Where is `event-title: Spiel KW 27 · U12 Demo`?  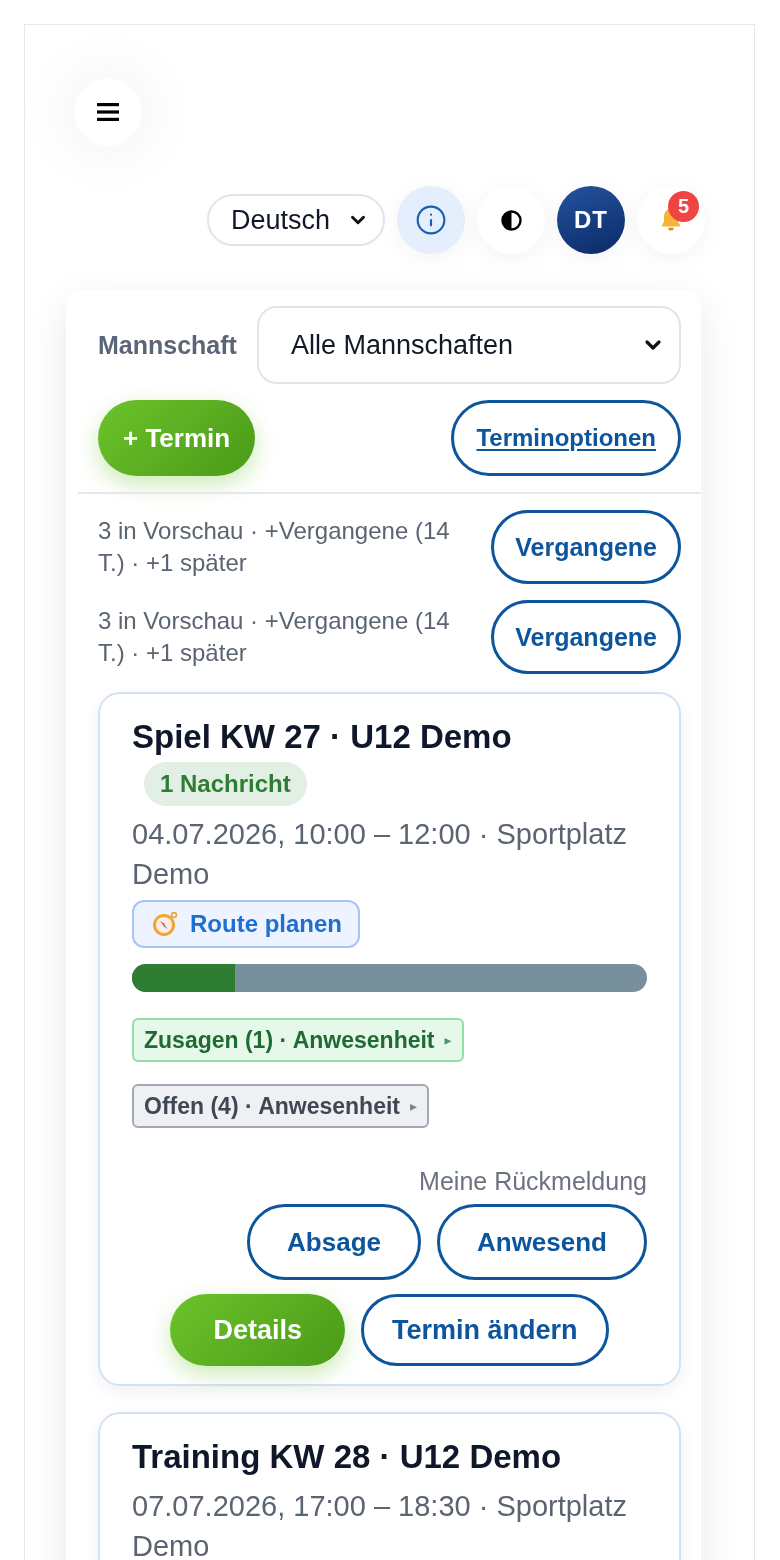
event-title: Spiel KW 27 · U12 Demo is located at coordinates (322, 737).